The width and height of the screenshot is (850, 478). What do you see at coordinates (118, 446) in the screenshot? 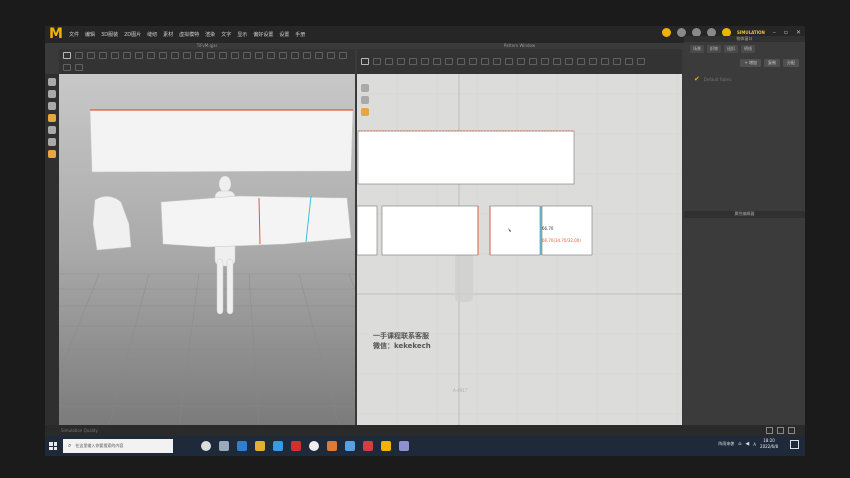
I see `taskbar-search: ⌕ 在这里输入你要搜索的内容` at bounding box center [118, 446].